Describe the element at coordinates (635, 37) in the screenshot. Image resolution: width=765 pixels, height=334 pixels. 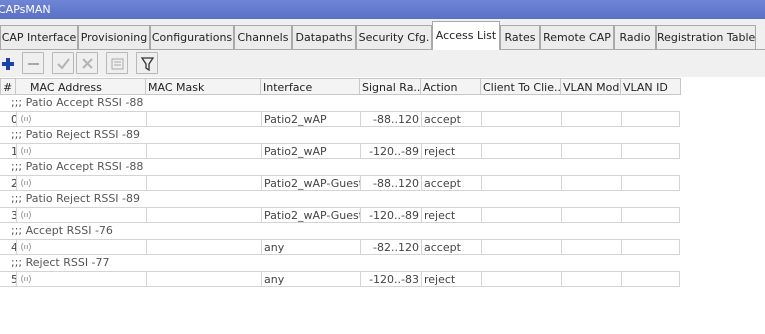
I see `tab-radio: Radio` at that location.